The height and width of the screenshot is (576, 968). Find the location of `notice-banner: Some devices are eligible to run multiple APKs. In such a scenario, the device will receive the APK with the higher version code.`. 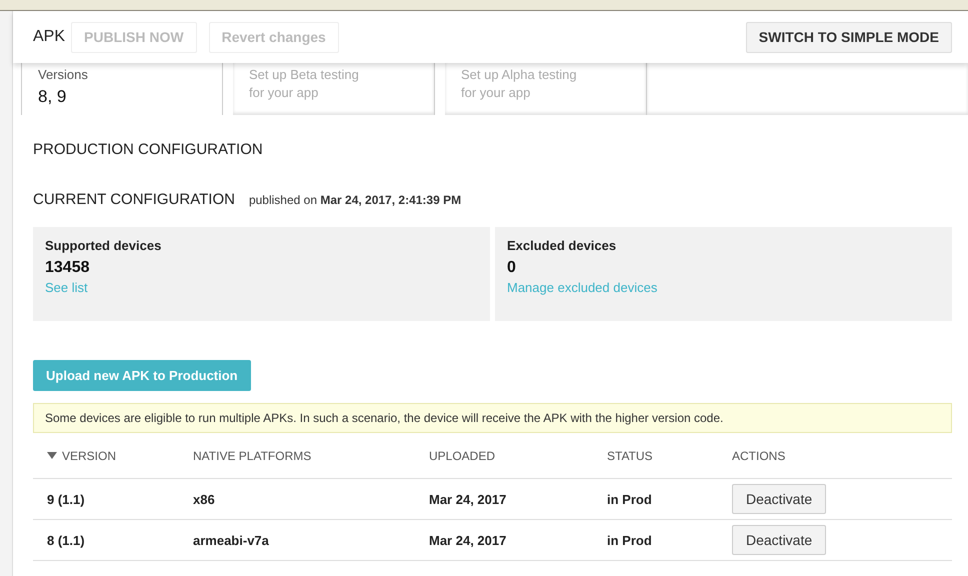

notice-banner: Some devices are eligible to run multiple APKs. In such a scenario, the device will receive the APK with the higher version code. is located at coordinates (492, 418).